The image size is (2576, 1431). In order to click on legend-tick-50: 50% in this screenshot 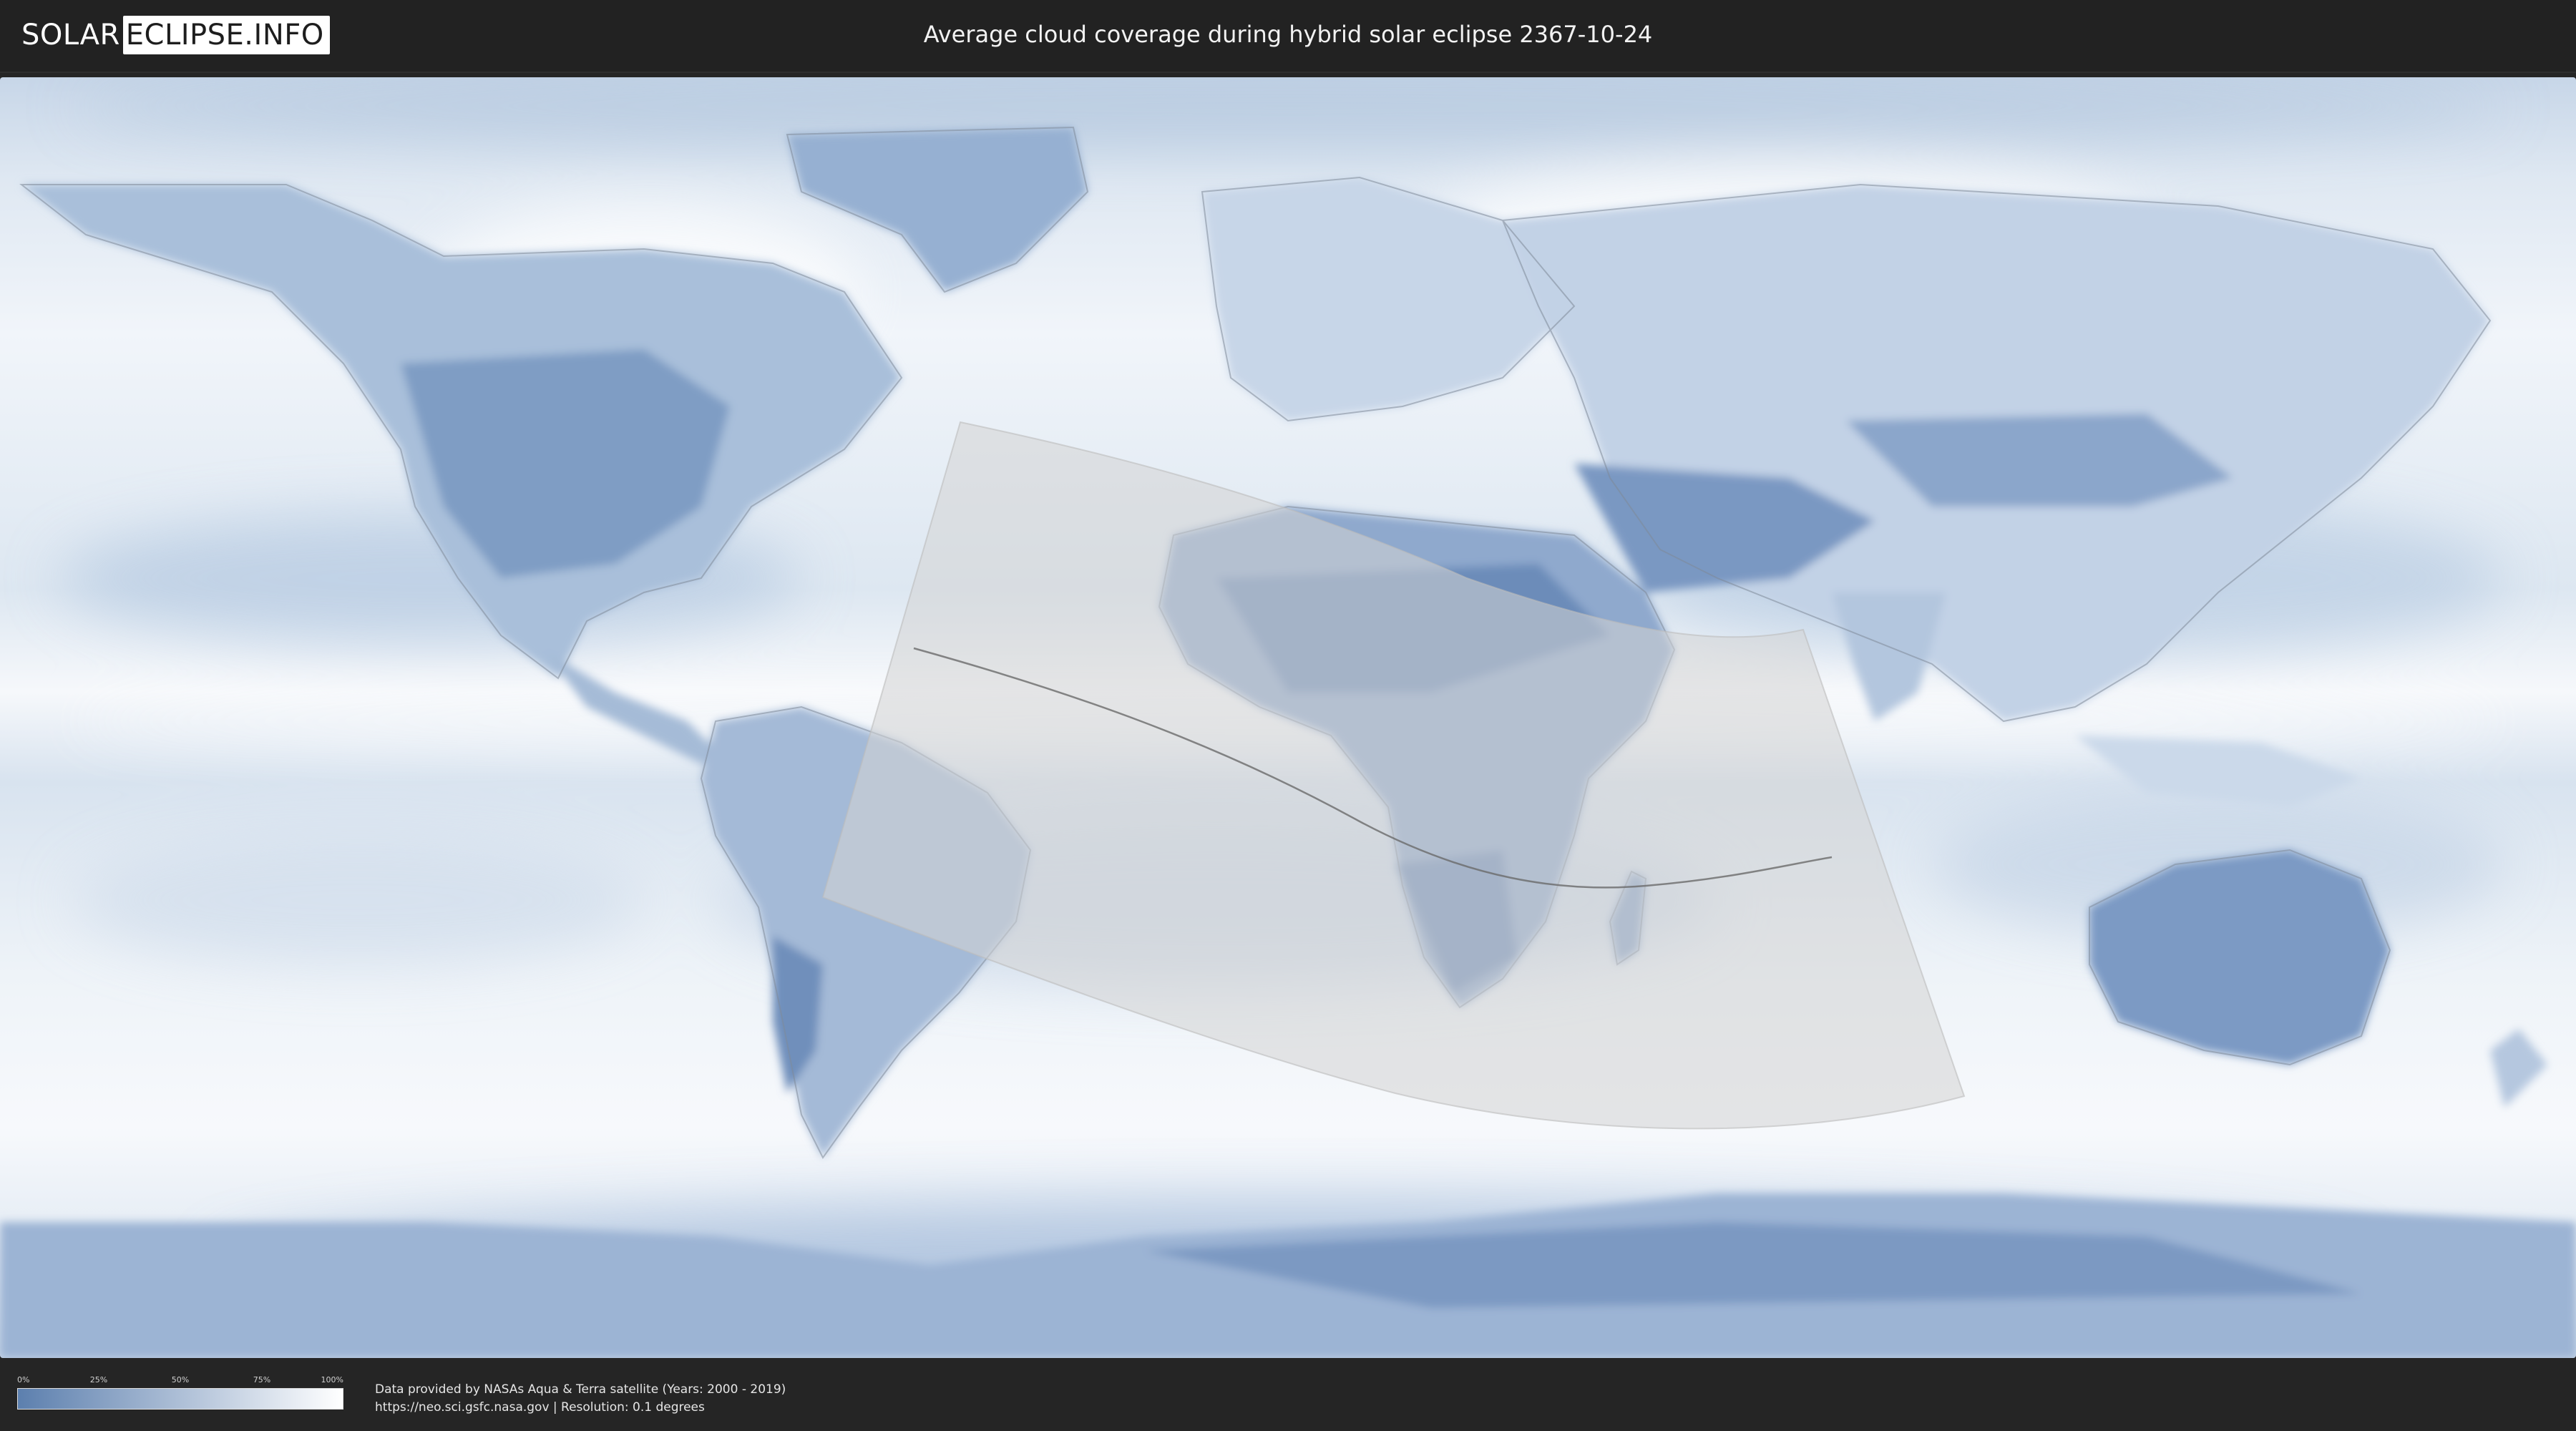, I will do `click(180, 1379)`.